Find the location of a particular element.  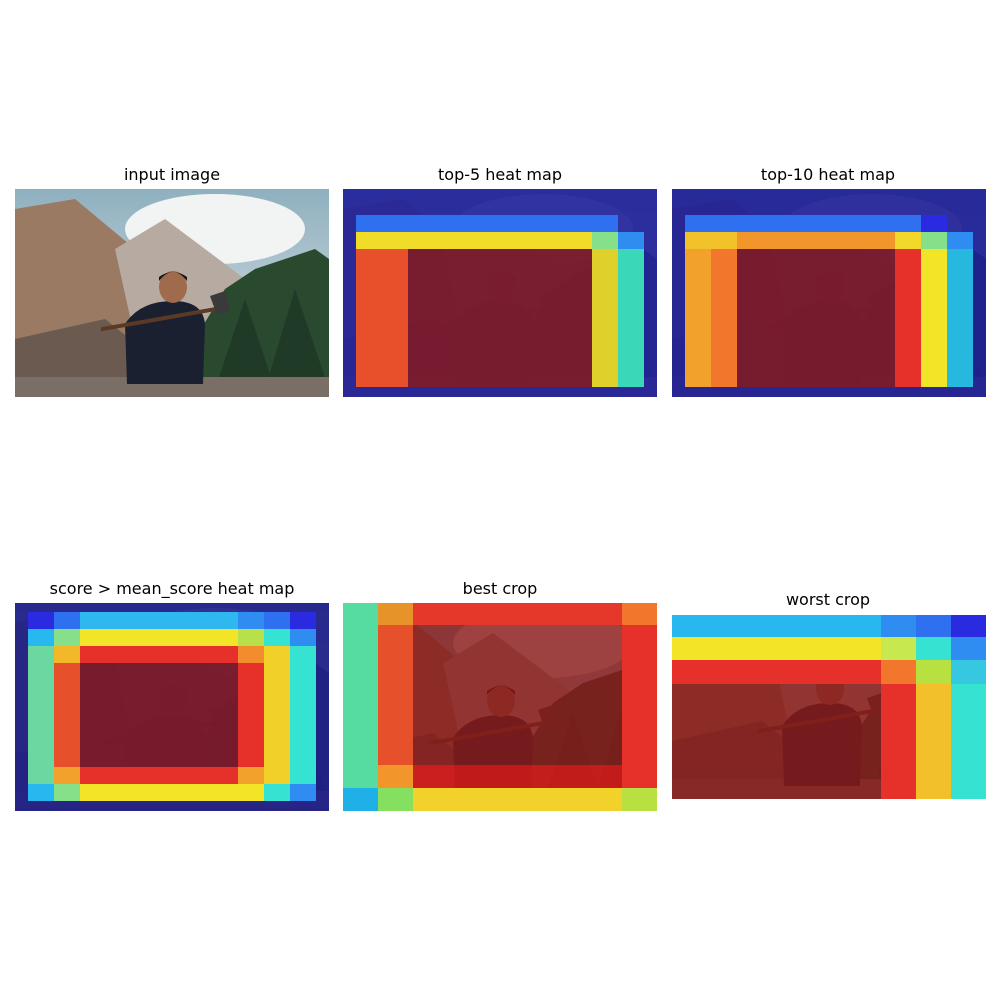

panel-title-top5: top-5 heat map is located at coordinates (500, 174).